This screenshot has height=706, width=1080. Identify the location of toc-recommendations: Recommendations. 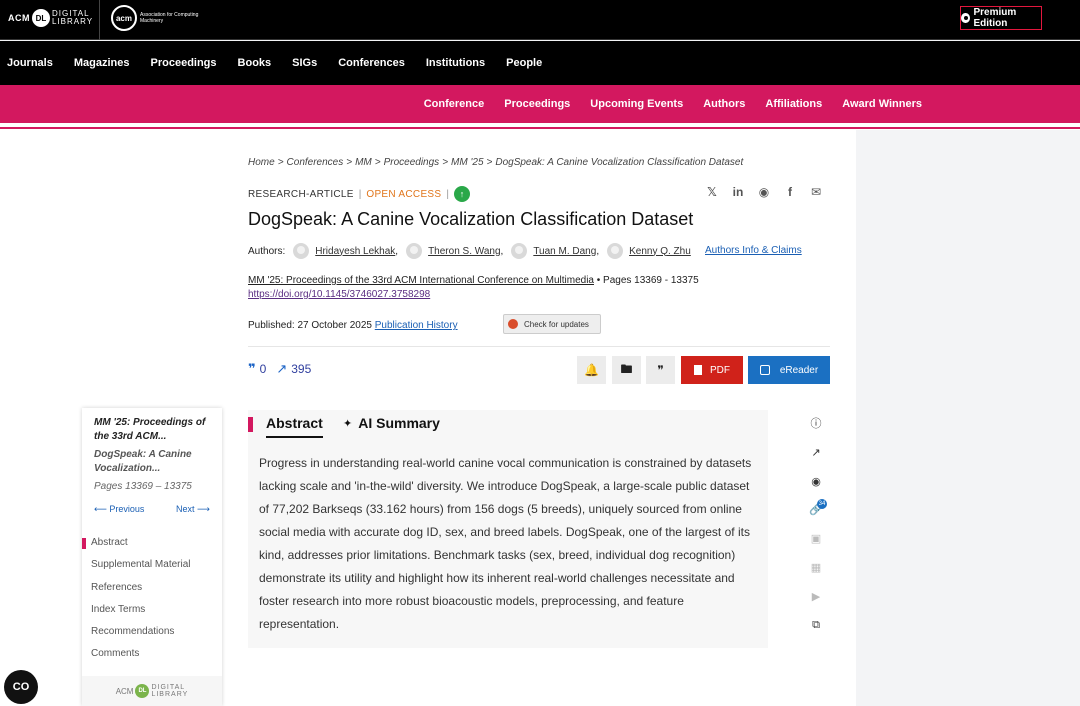
(152, 636).